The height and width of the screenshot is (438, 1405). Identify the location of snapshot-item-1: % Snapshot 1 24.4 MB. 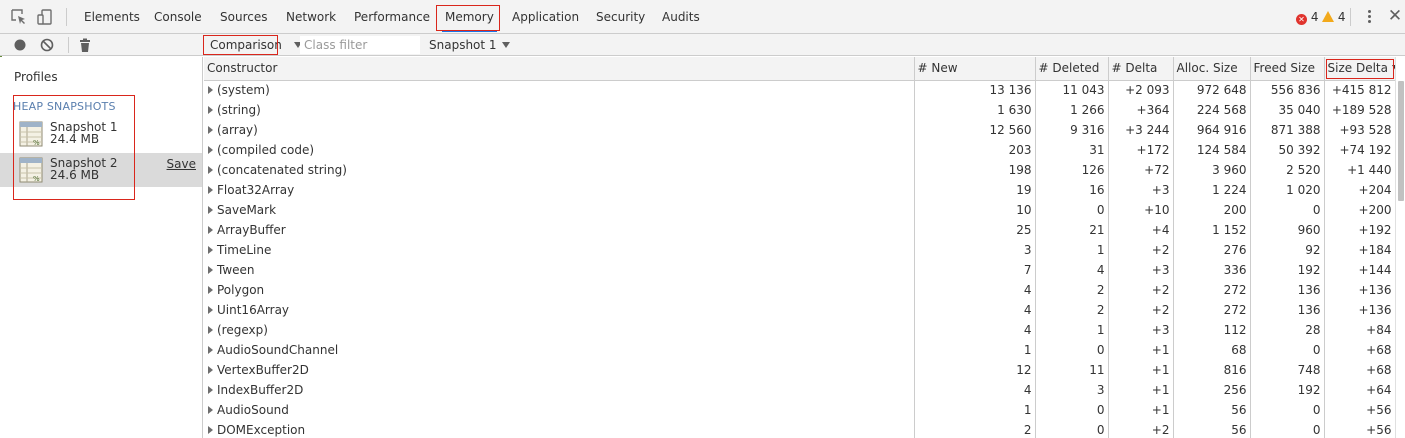
(101, 134).